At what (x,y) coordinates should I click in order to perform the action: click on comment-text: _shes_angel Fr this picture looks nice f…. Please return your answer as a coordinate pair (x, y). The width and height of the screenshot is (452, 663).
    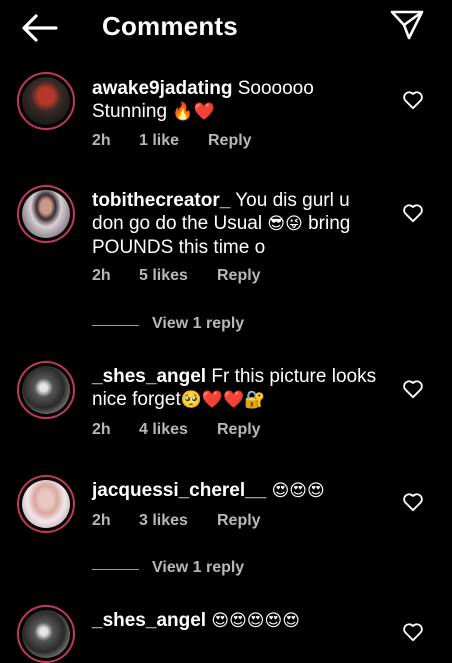
    Looking at the image, I should click on (238, 388).